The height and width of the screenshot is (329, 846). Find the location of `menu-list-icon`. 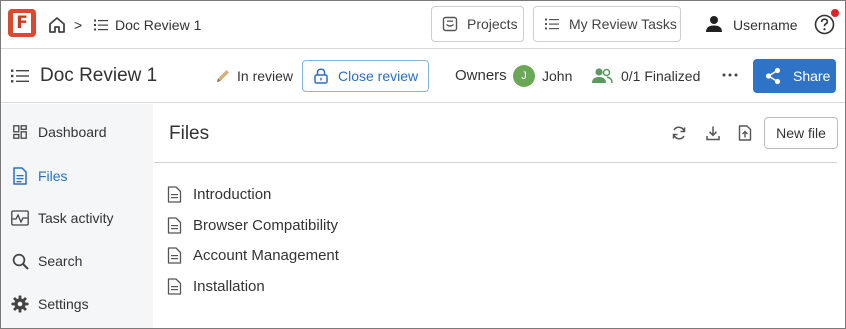

menu-list-icon is located at coordinates (20, 76).